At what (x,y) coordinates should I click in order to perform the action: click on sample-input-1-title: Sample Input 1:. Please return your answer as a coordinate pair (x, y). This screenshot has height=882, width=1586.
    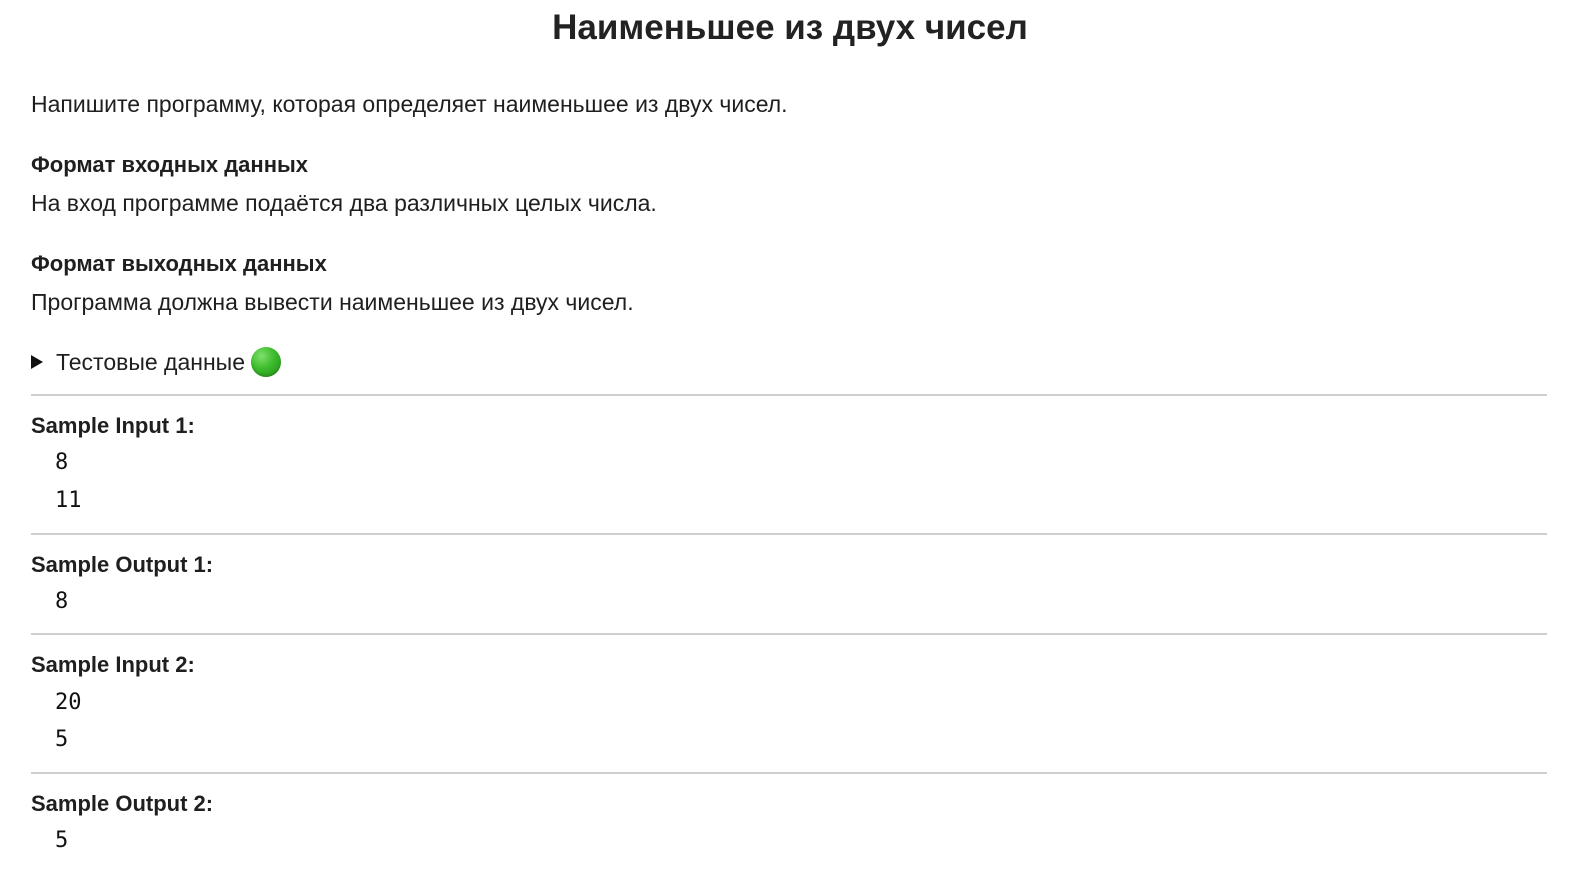
    Looking at the image, I should click on (113, 425).